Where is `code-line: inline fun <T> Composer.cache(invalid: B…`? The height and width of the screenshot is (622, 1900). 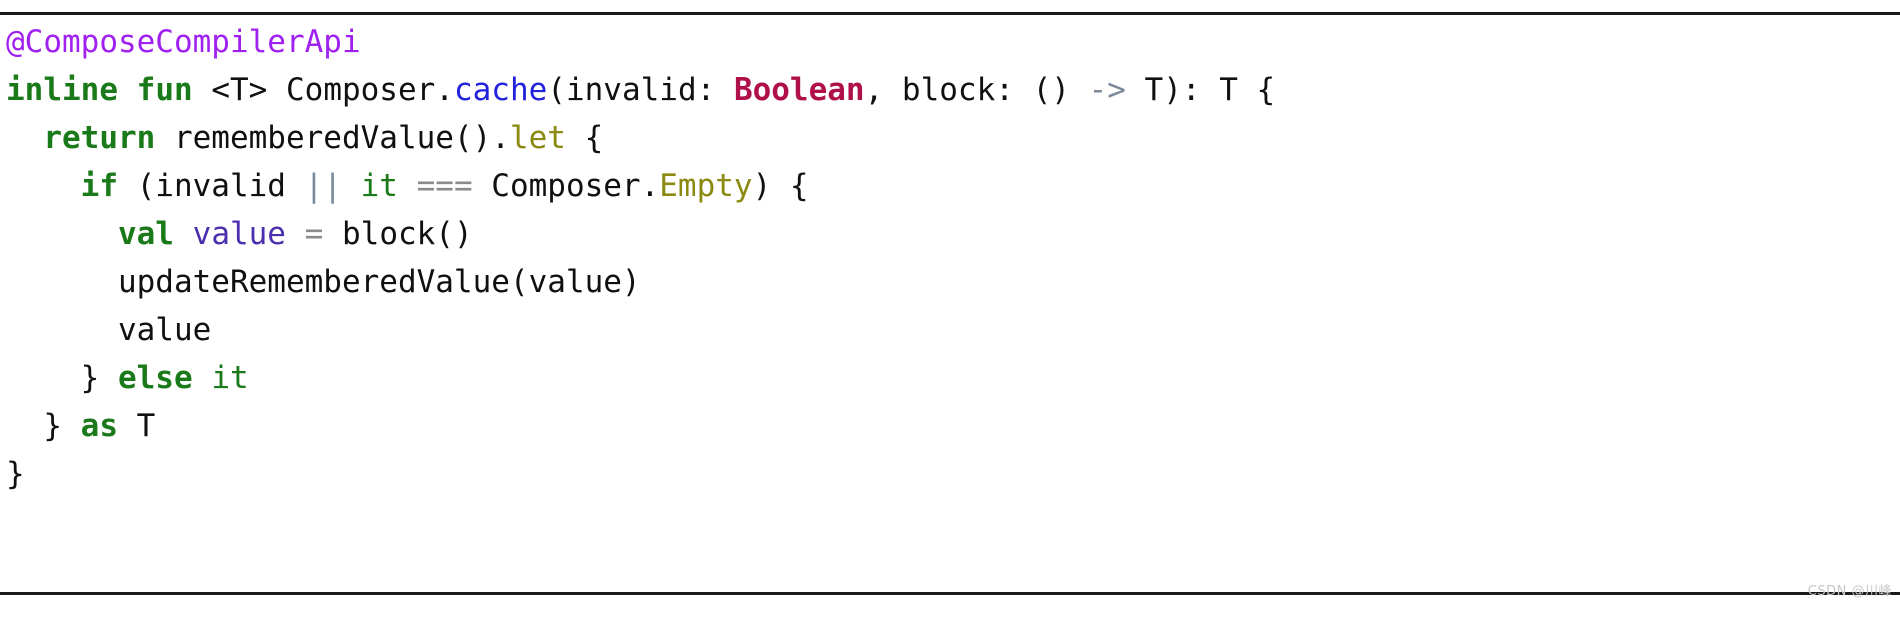 code-line: inline fun <T> Composer.cache(invalid: B… is located at coordinates (953, 90).